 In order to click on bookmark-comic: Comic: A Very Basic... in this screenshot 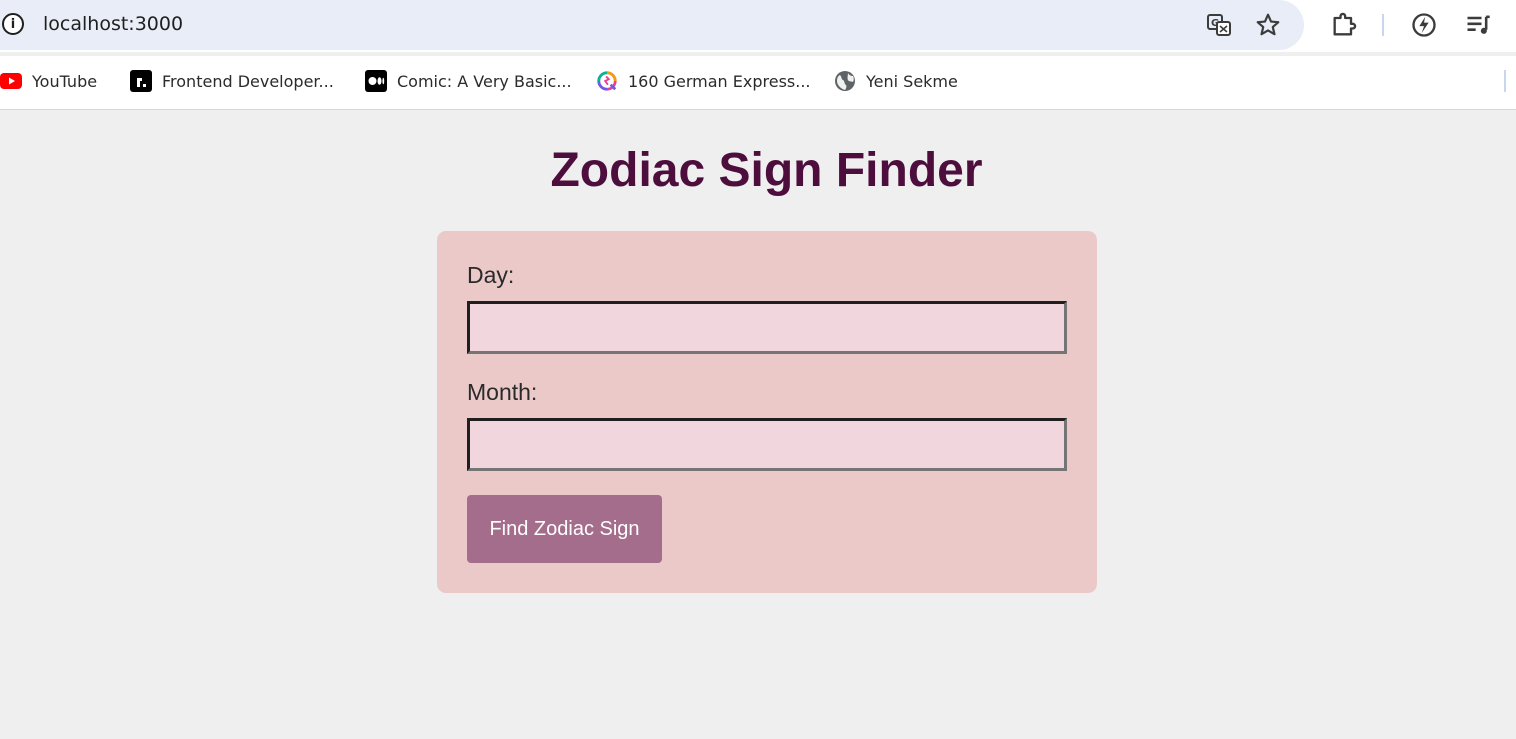, I will do `click(468, 81)`.